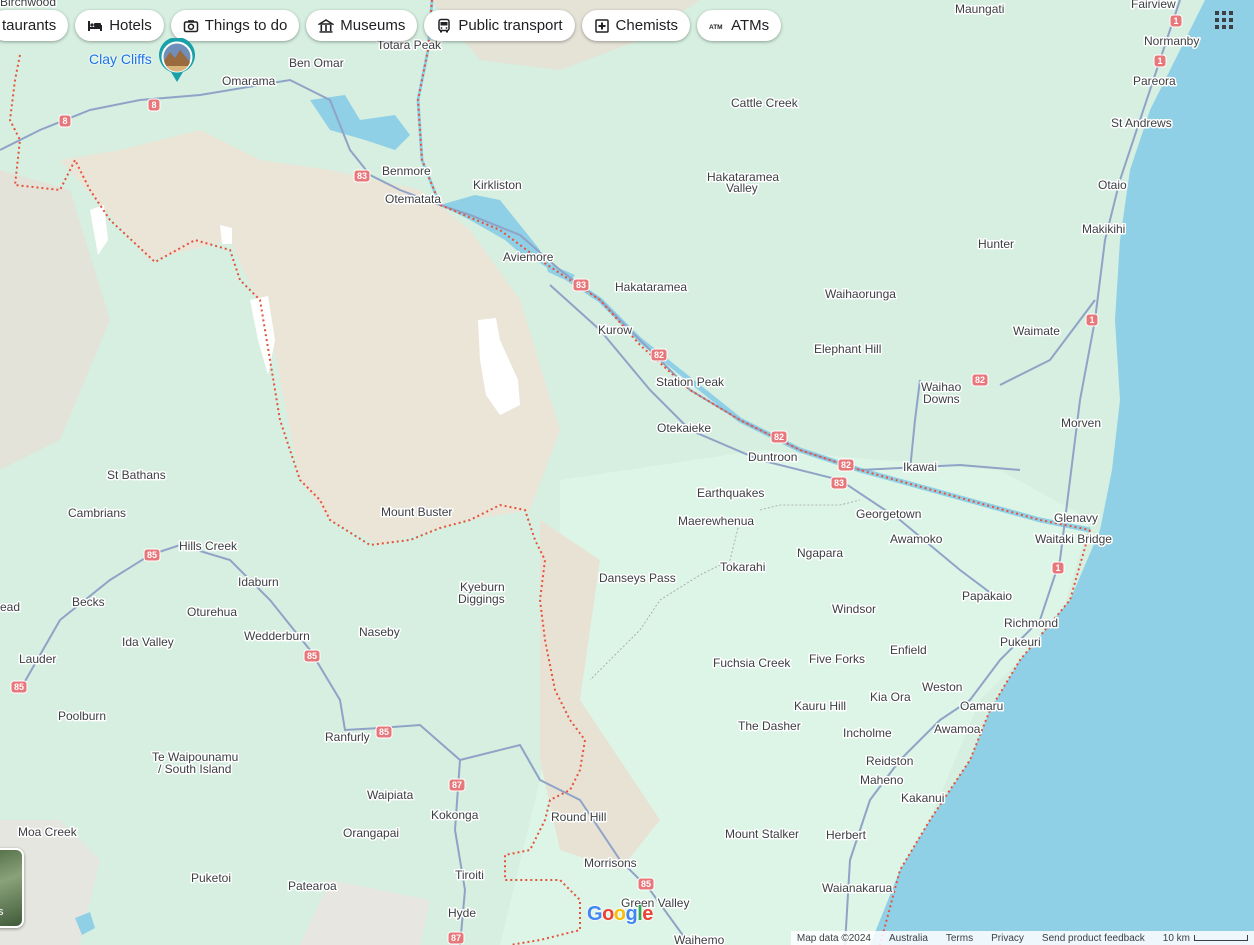  I want to click on place-label: Poolburn, so click(82, 716).